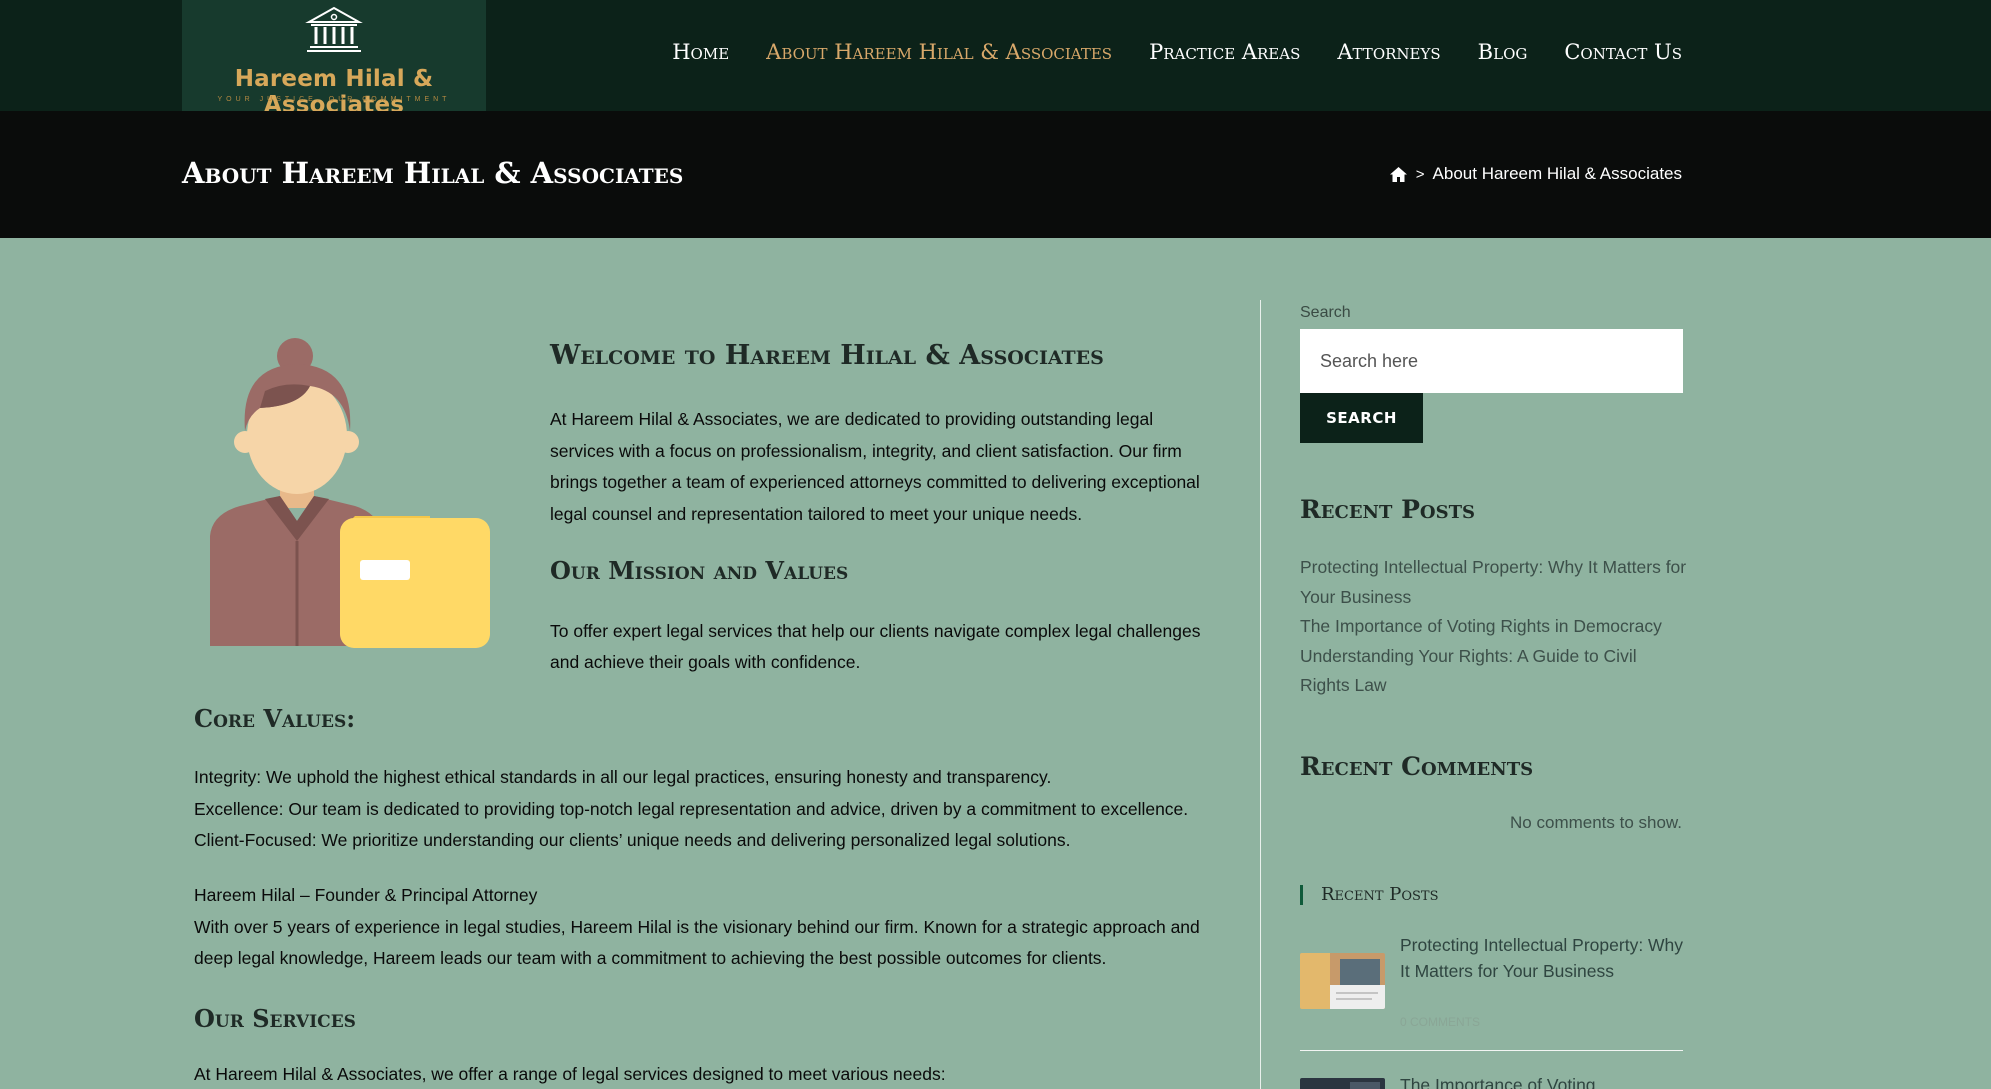 The height and width of the screenshot is (1089, 1991). What do you see at coordinates (350, 493) in the screenshot?
I see `attorney-illustration` at bounding box center [350, 493].